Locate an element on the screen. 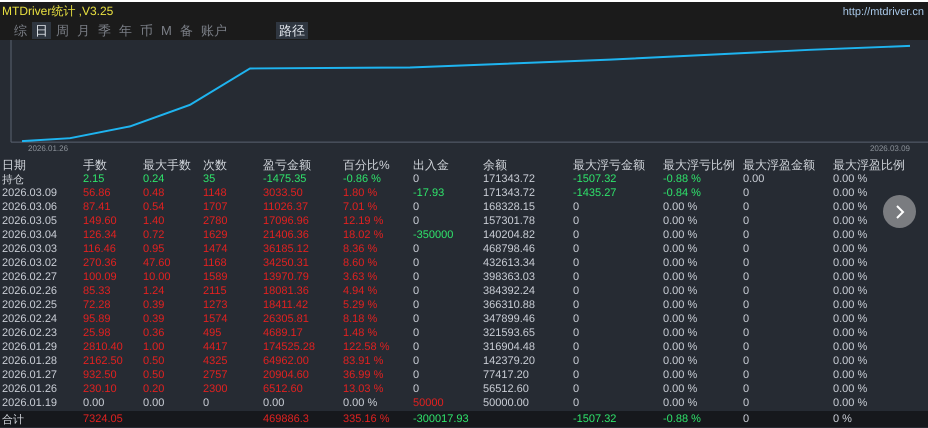 The height and width of the screenshot is (428, 928). table-cell-text: 2026.02.27 is located at coordinates (30, 277).